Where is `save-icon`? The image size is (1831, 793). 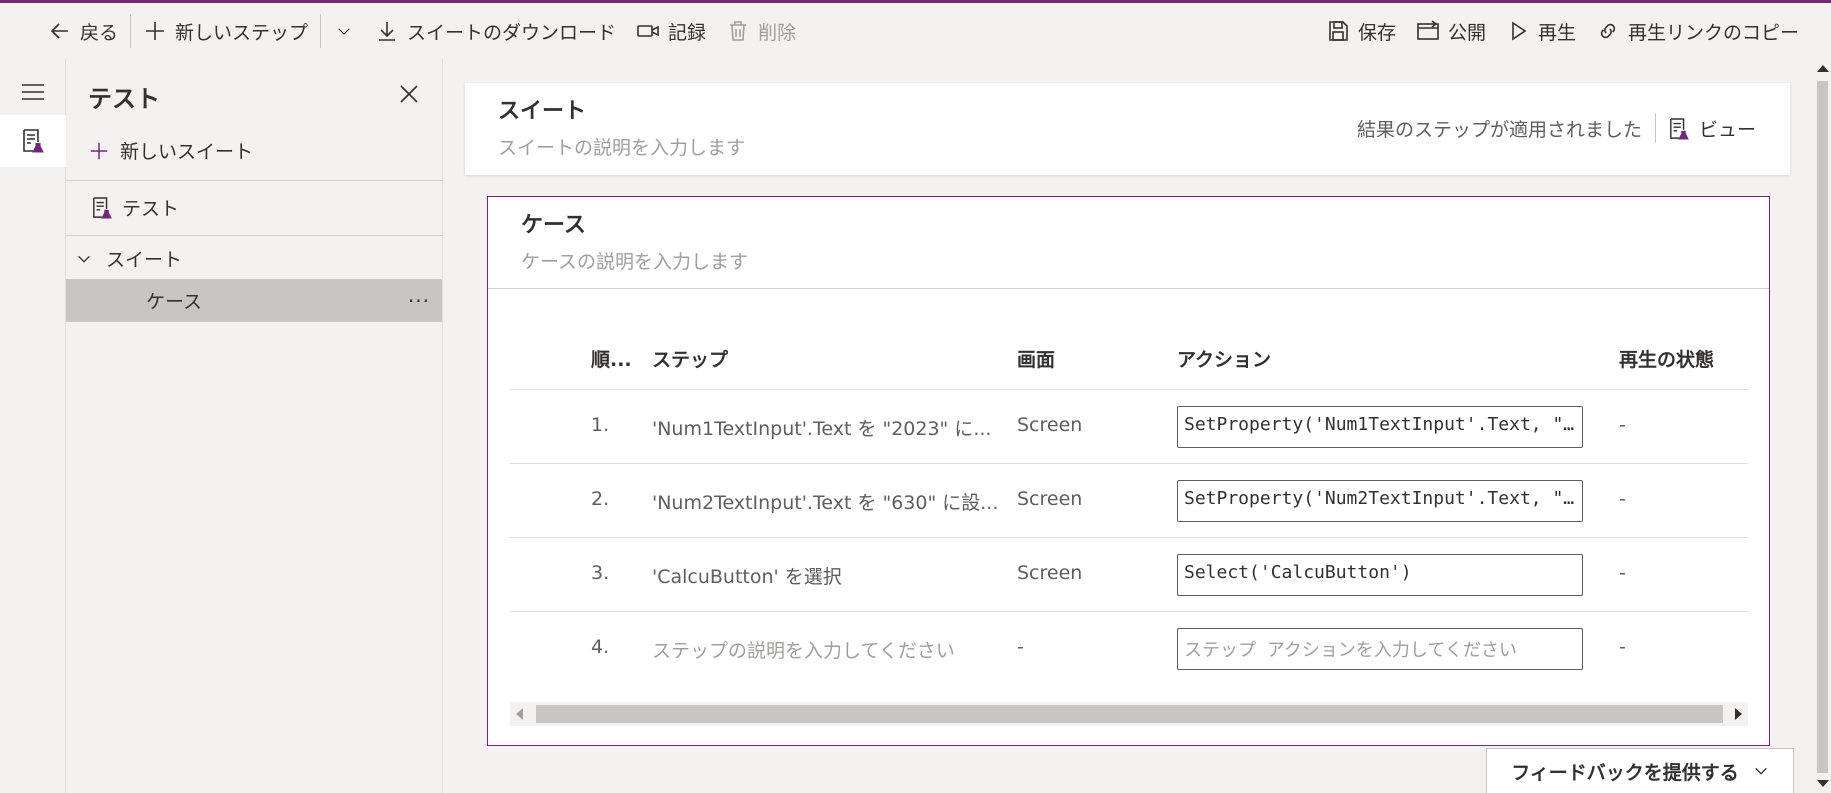 save-icon is located at coordinates (1338, 31).